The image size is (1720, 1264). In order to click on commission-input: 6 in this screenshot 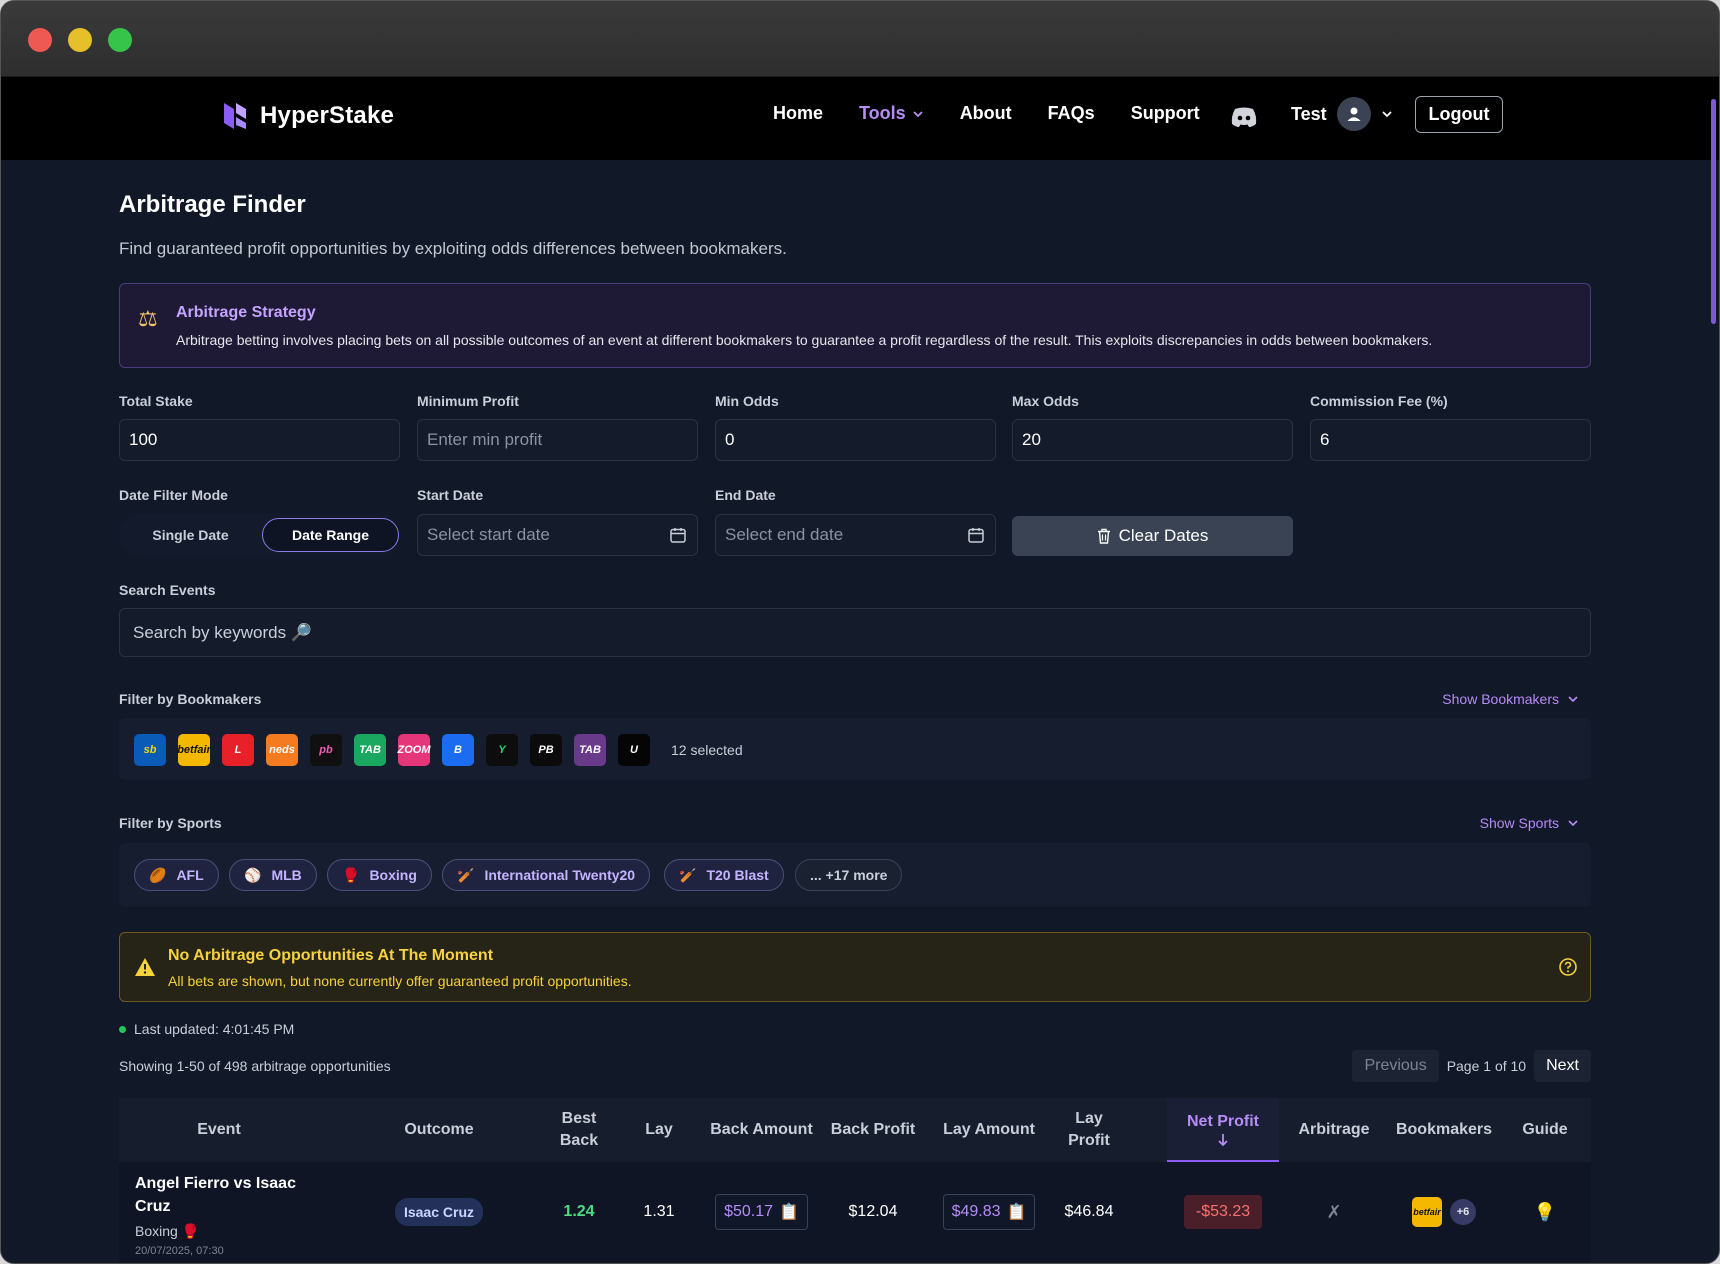, I will do `click(1450, 440)`.